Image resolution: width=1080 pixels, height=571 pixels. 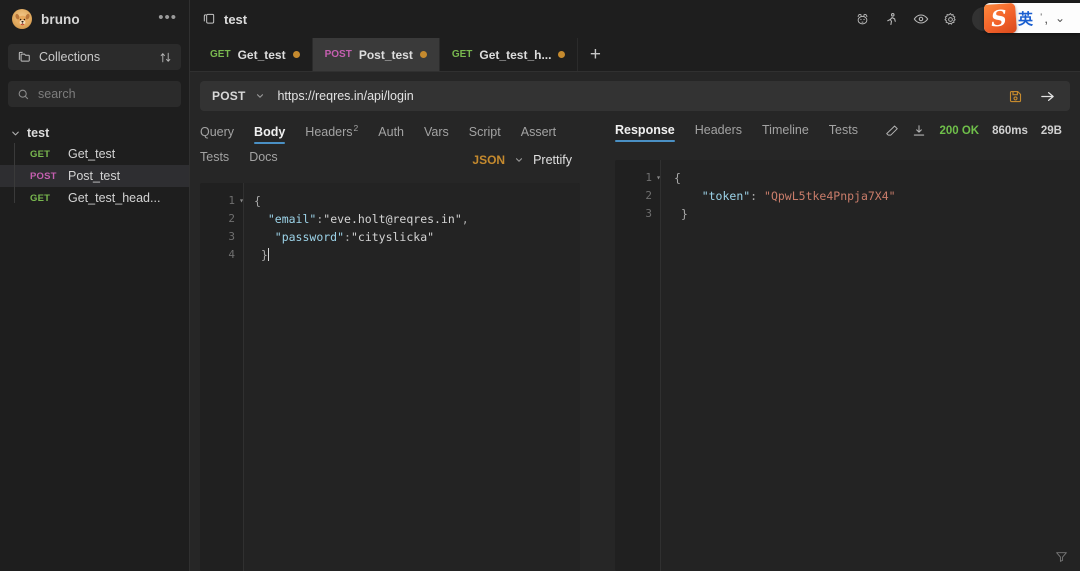 What do you see at coordinates (292, 219) in the screenshot?
I see `json-key: "email"` at bounding box center [292, 219].